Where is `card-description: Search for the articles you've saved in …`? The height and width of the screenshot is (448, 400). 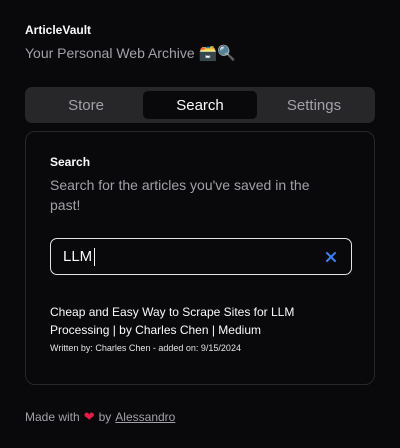 card-description: Search for the articles you've saved in … is located at coordinates (180, 195).